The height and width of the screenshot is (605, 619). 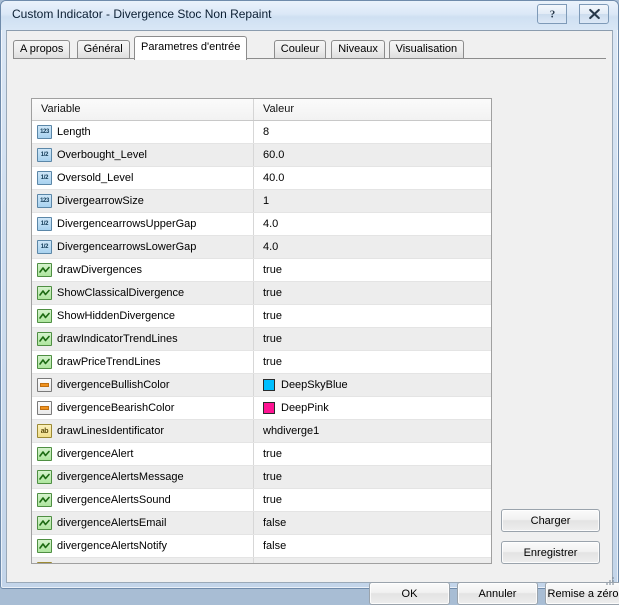 I want to click on table-row: ab divergenceAlertsSoundName alert1.wav, so click(x=261, y=561).